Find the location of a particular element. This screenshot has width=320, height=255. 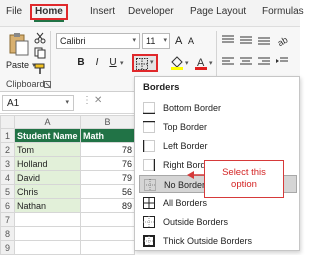

name-box: A1 ▾ is located at coordinates (38, 103).